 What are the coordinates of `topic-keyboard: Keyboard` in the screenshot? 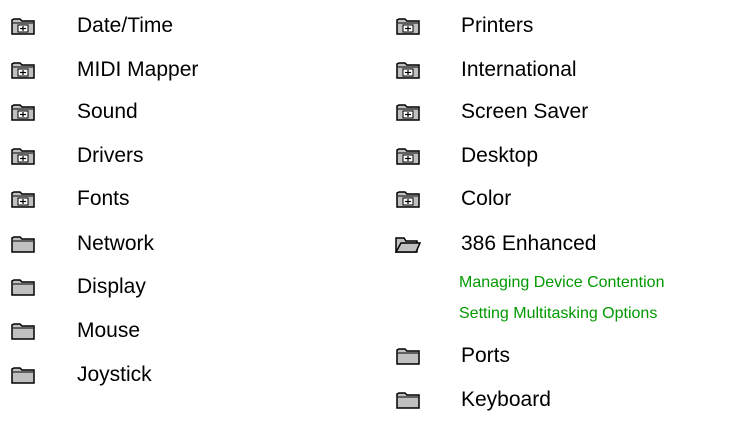 It's located at (470, 400).